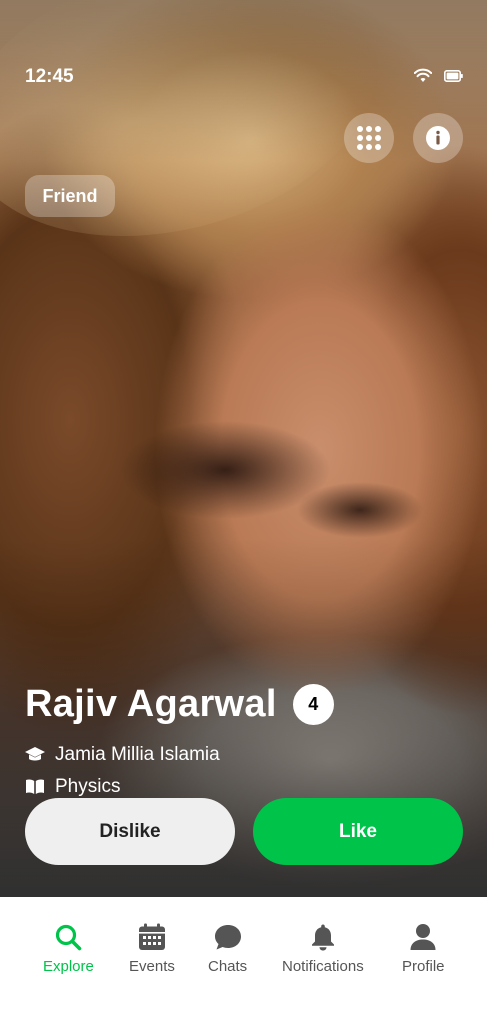 The height and width of the screenshot is (1015, 487). I want to click on tab-chats: Chats, so click(227, 949).